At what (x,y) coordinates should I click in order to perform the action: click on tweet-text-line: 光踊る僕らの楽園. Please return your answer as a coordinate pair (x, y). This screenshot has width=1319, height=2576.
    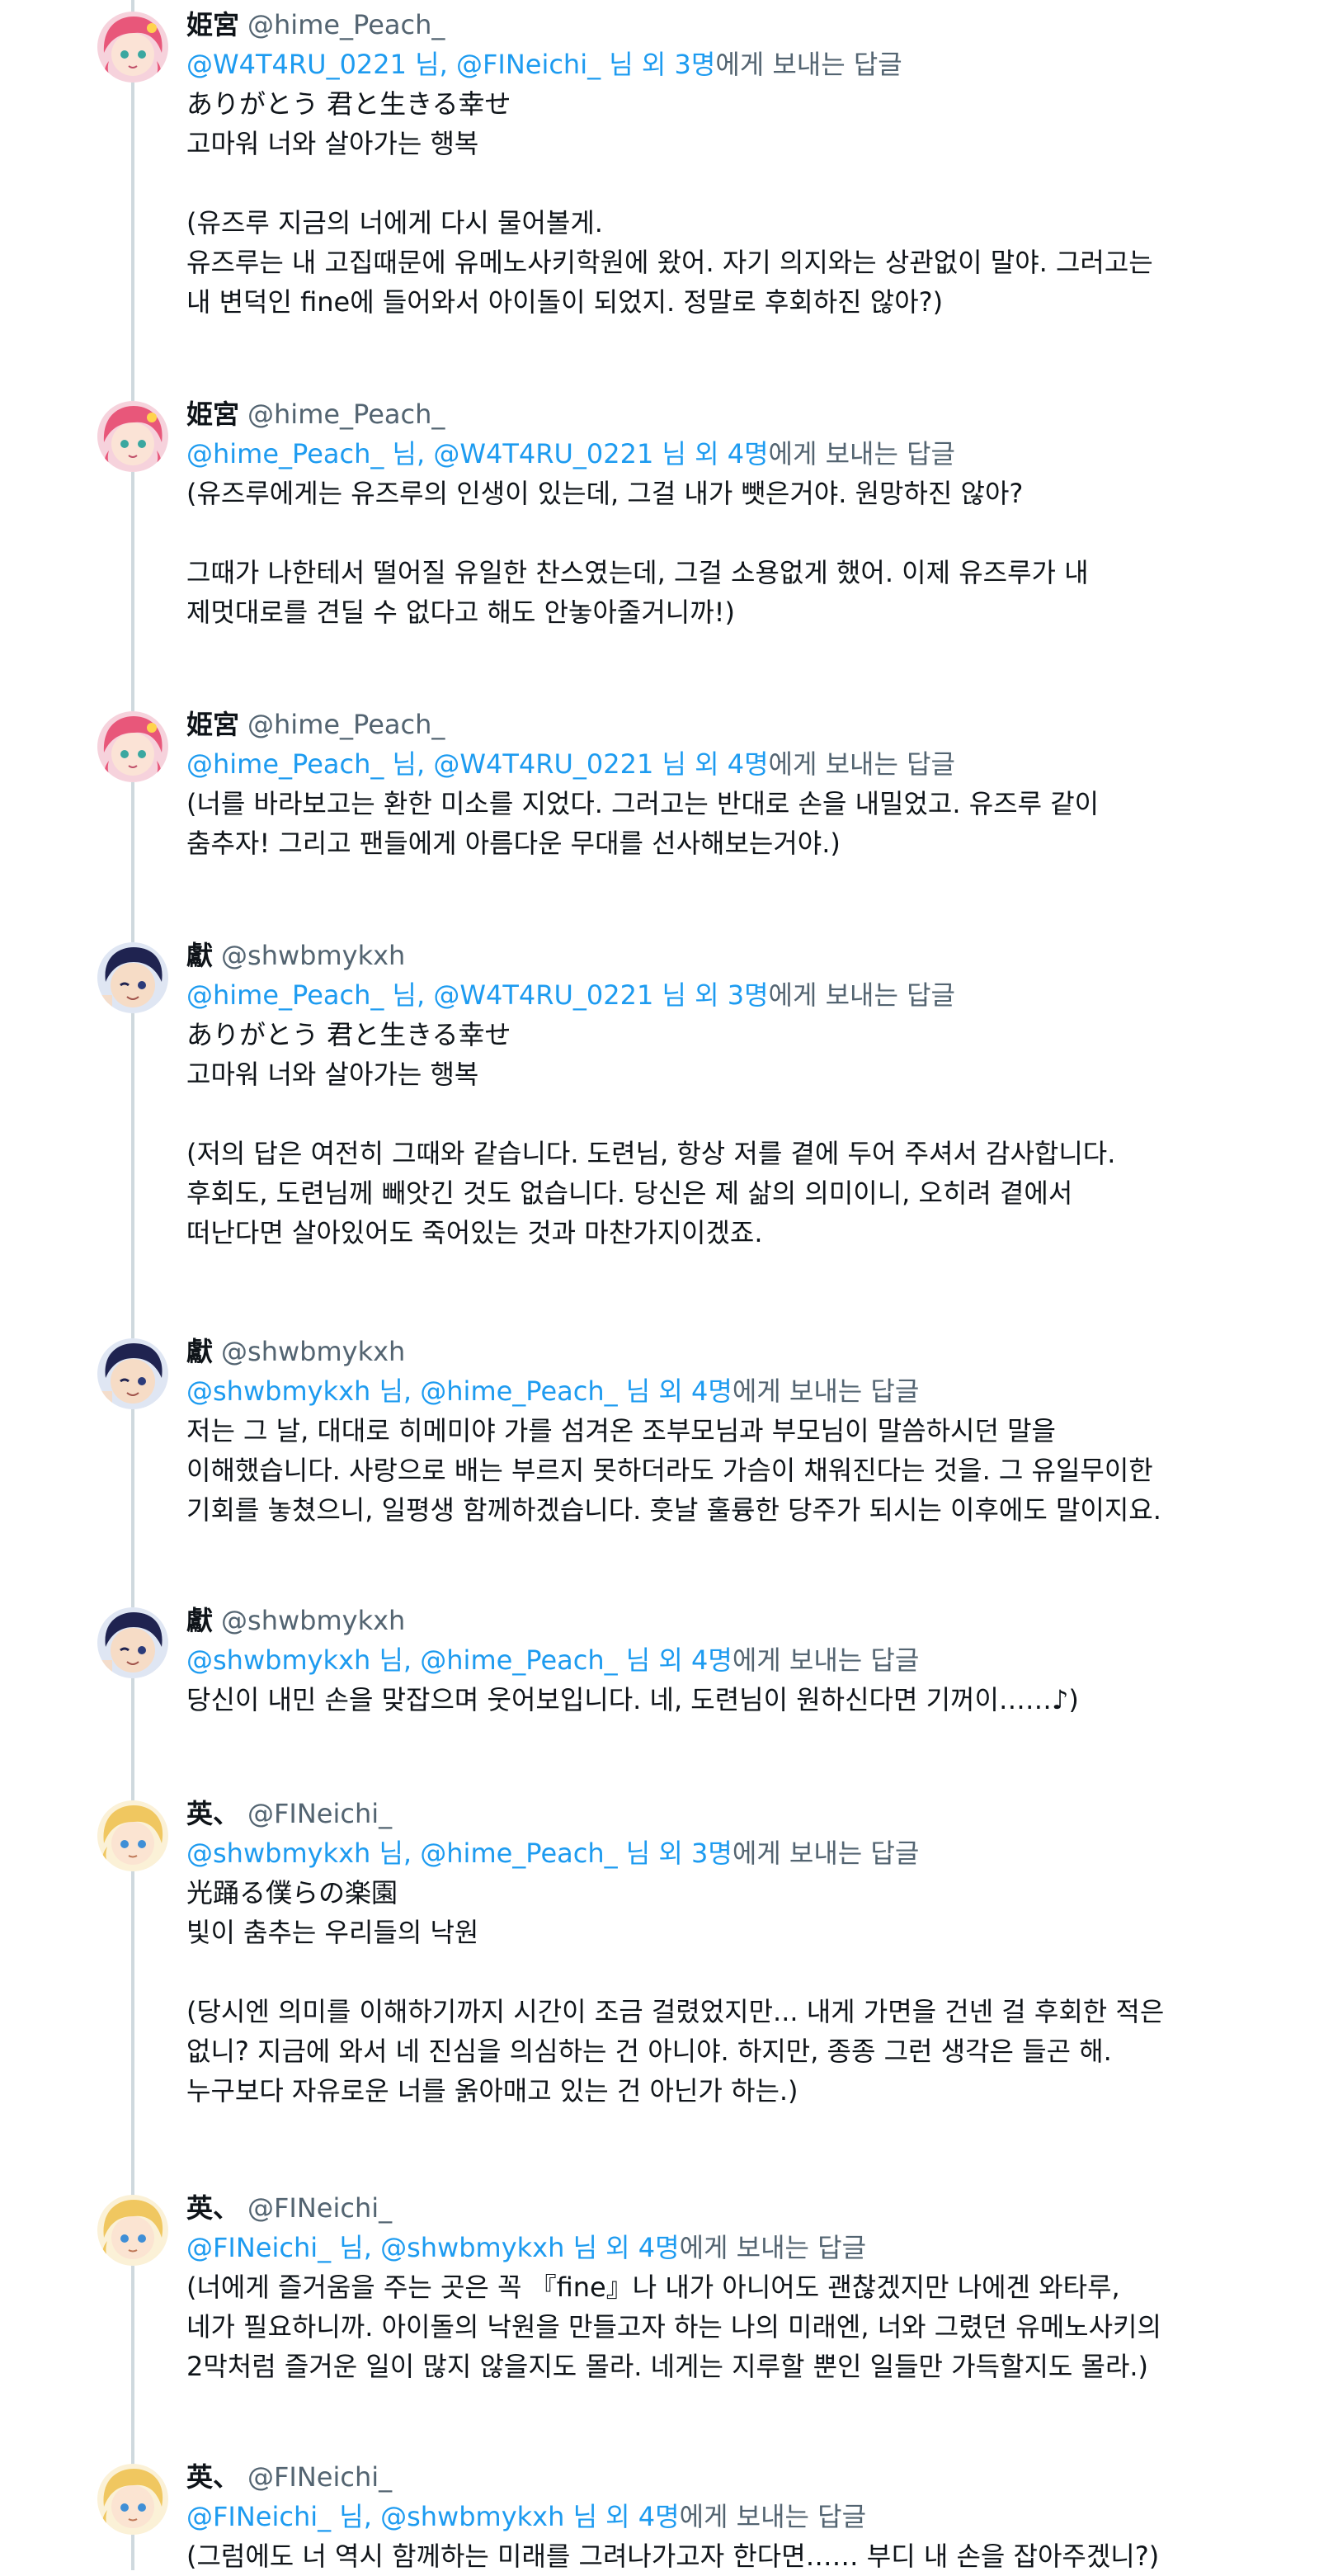
    Looking at the image, I should click on (292, 1892).